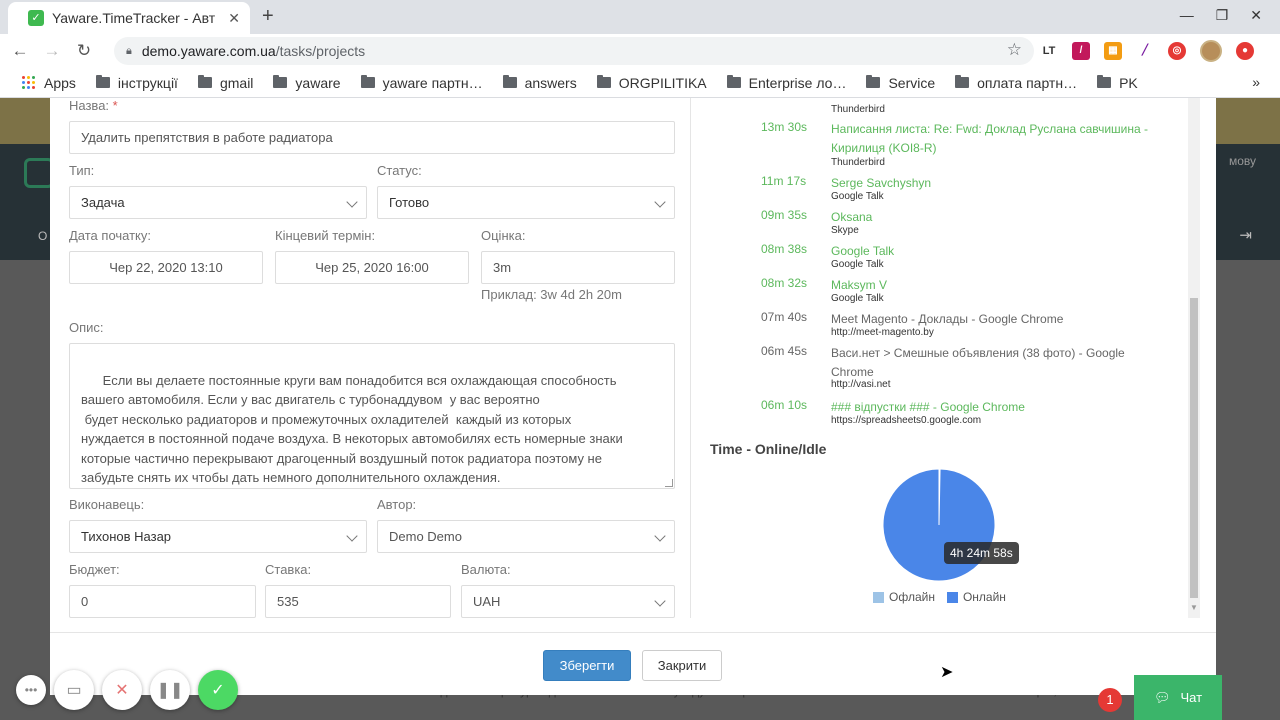  Describe the element at coordinates (166, 267) in the screenshot. I see `start-date-input: Чер 22, 2020 13:10` at that location.